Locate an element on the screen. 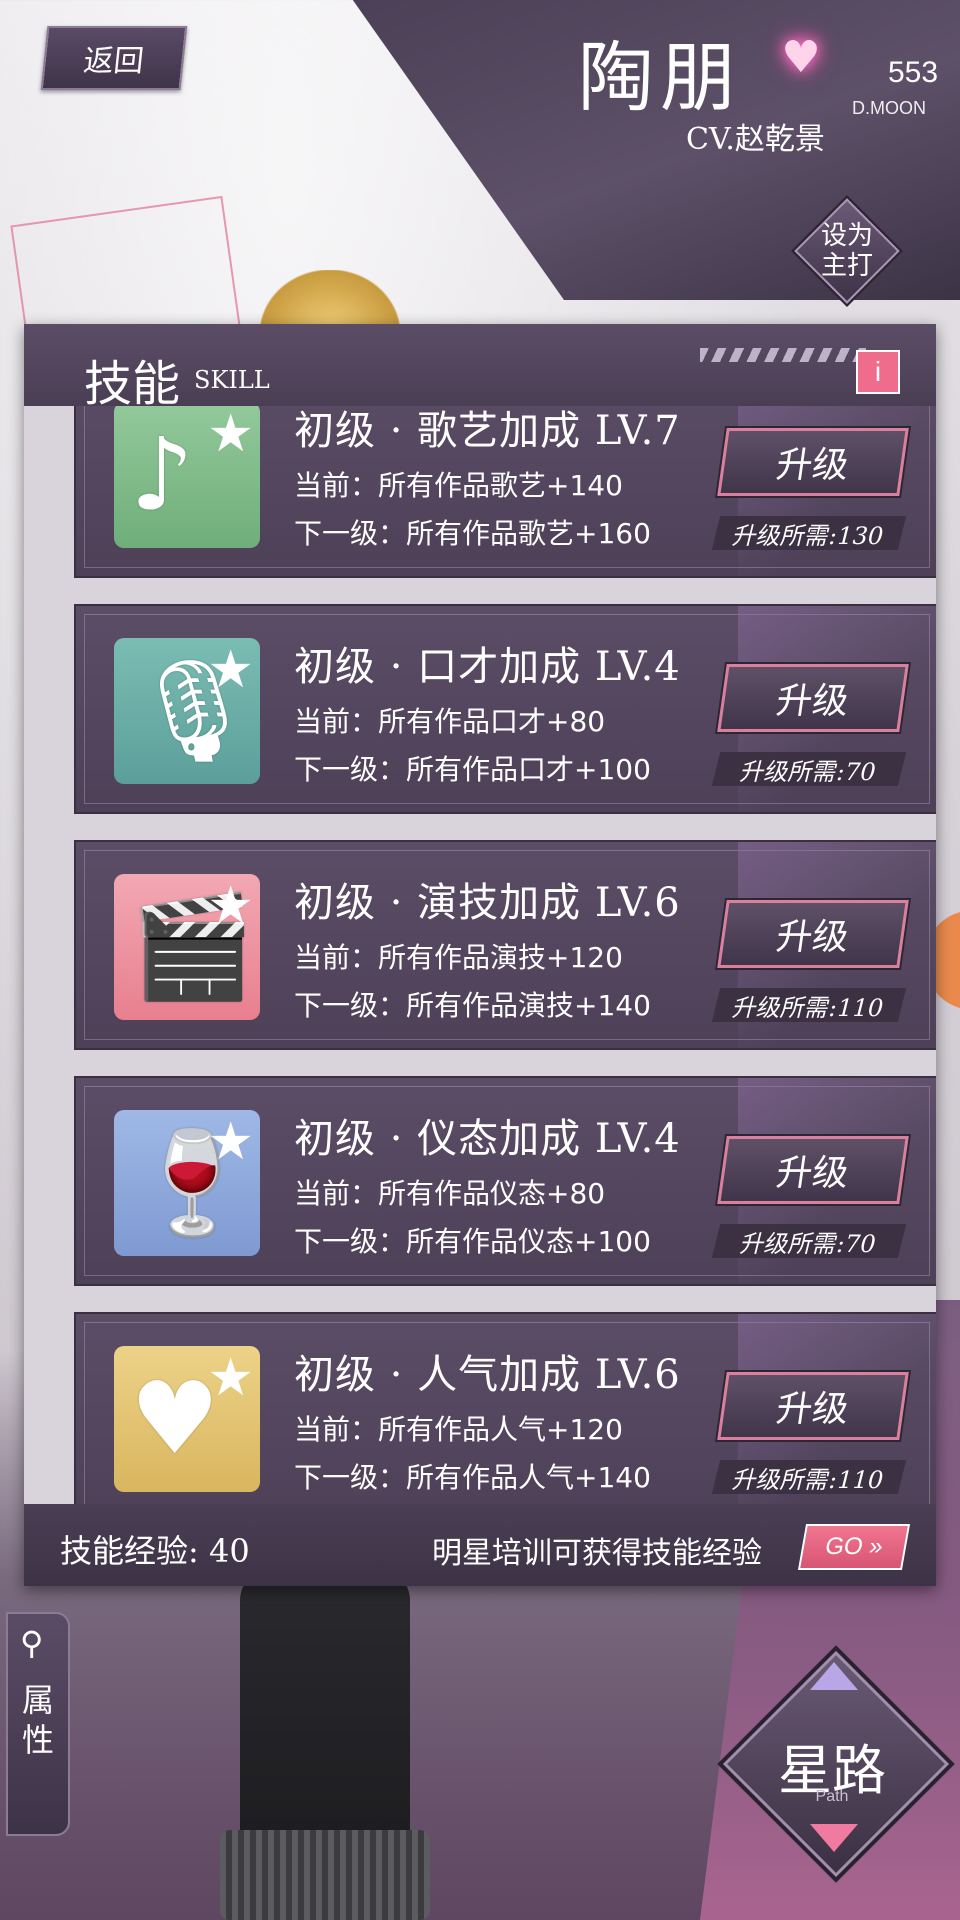 This screenshot has height=1920, width=960. fan-label: D.MOON is located at coordinates (889, 108).